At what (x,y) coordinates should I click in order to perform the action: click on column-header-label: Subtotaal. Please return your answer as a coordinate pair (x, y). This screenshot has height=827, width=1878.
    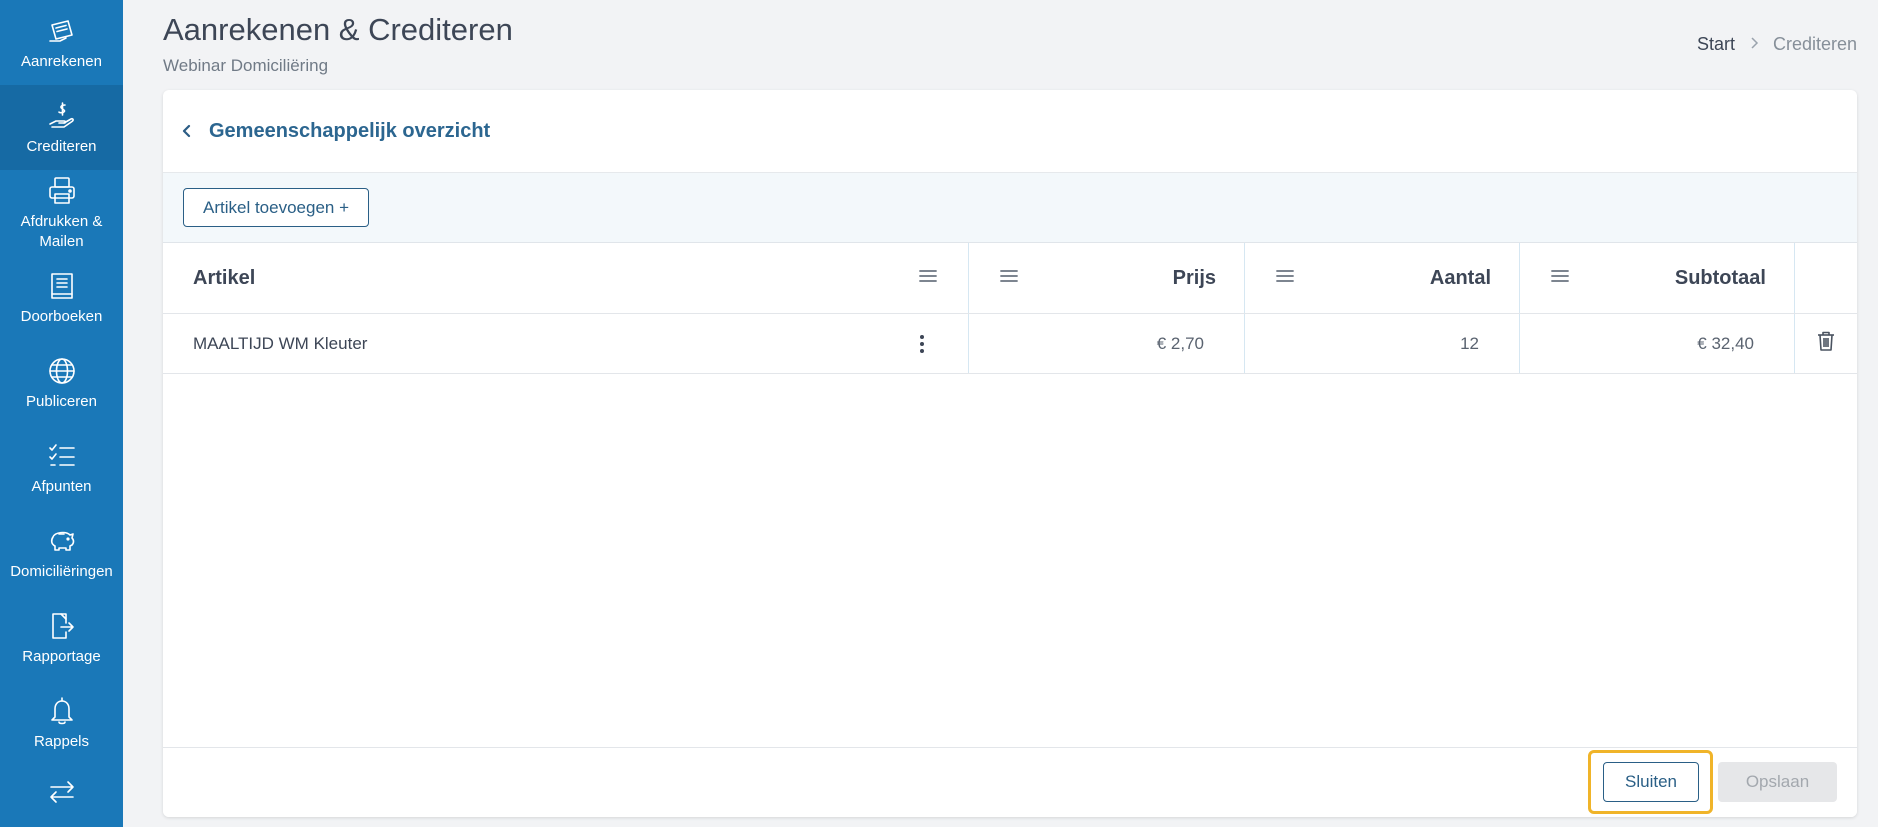
    Looking at the image, I should click on (1720, 277).